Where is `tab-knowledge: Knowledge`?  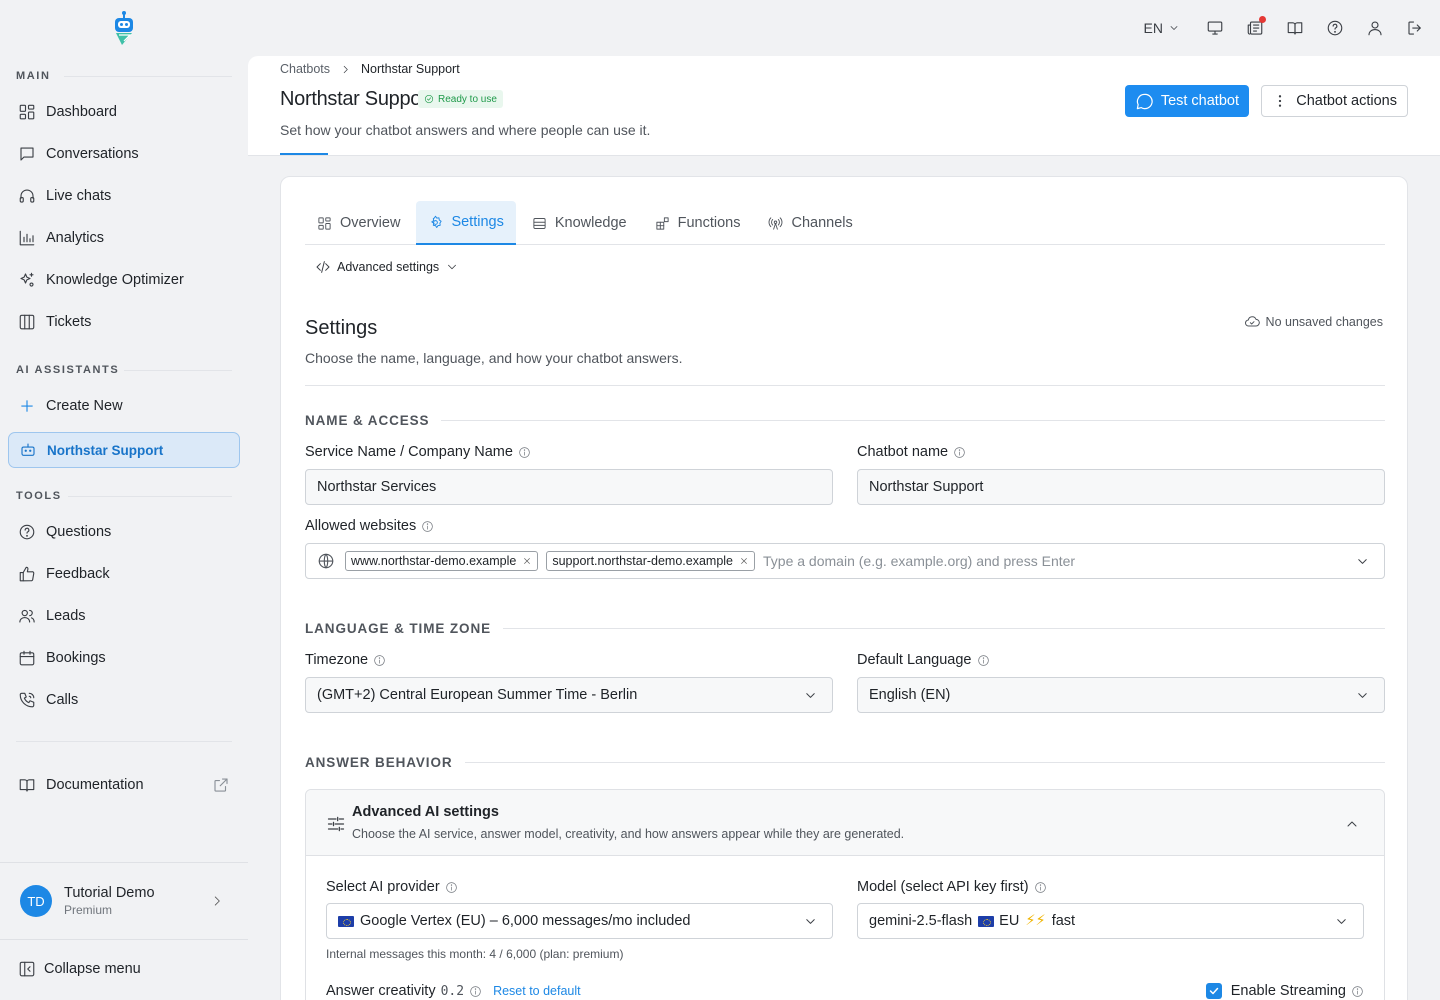
tab-knowledge: Knowledge is located at coordinates (579, 223).